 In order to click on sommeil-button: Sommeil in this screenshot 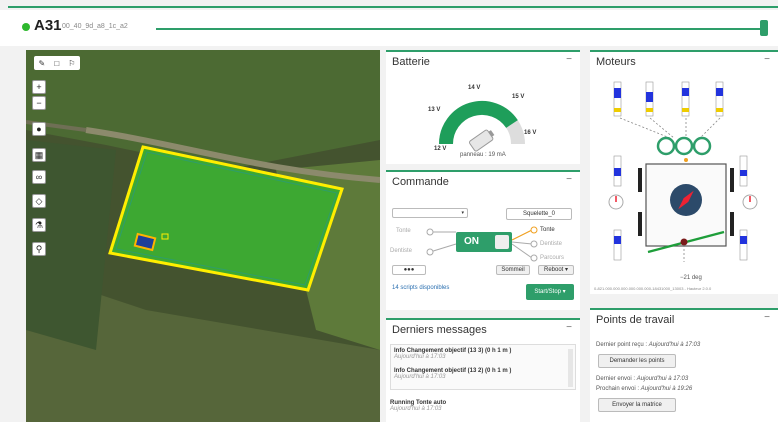, I will do `click(513, 270)`.